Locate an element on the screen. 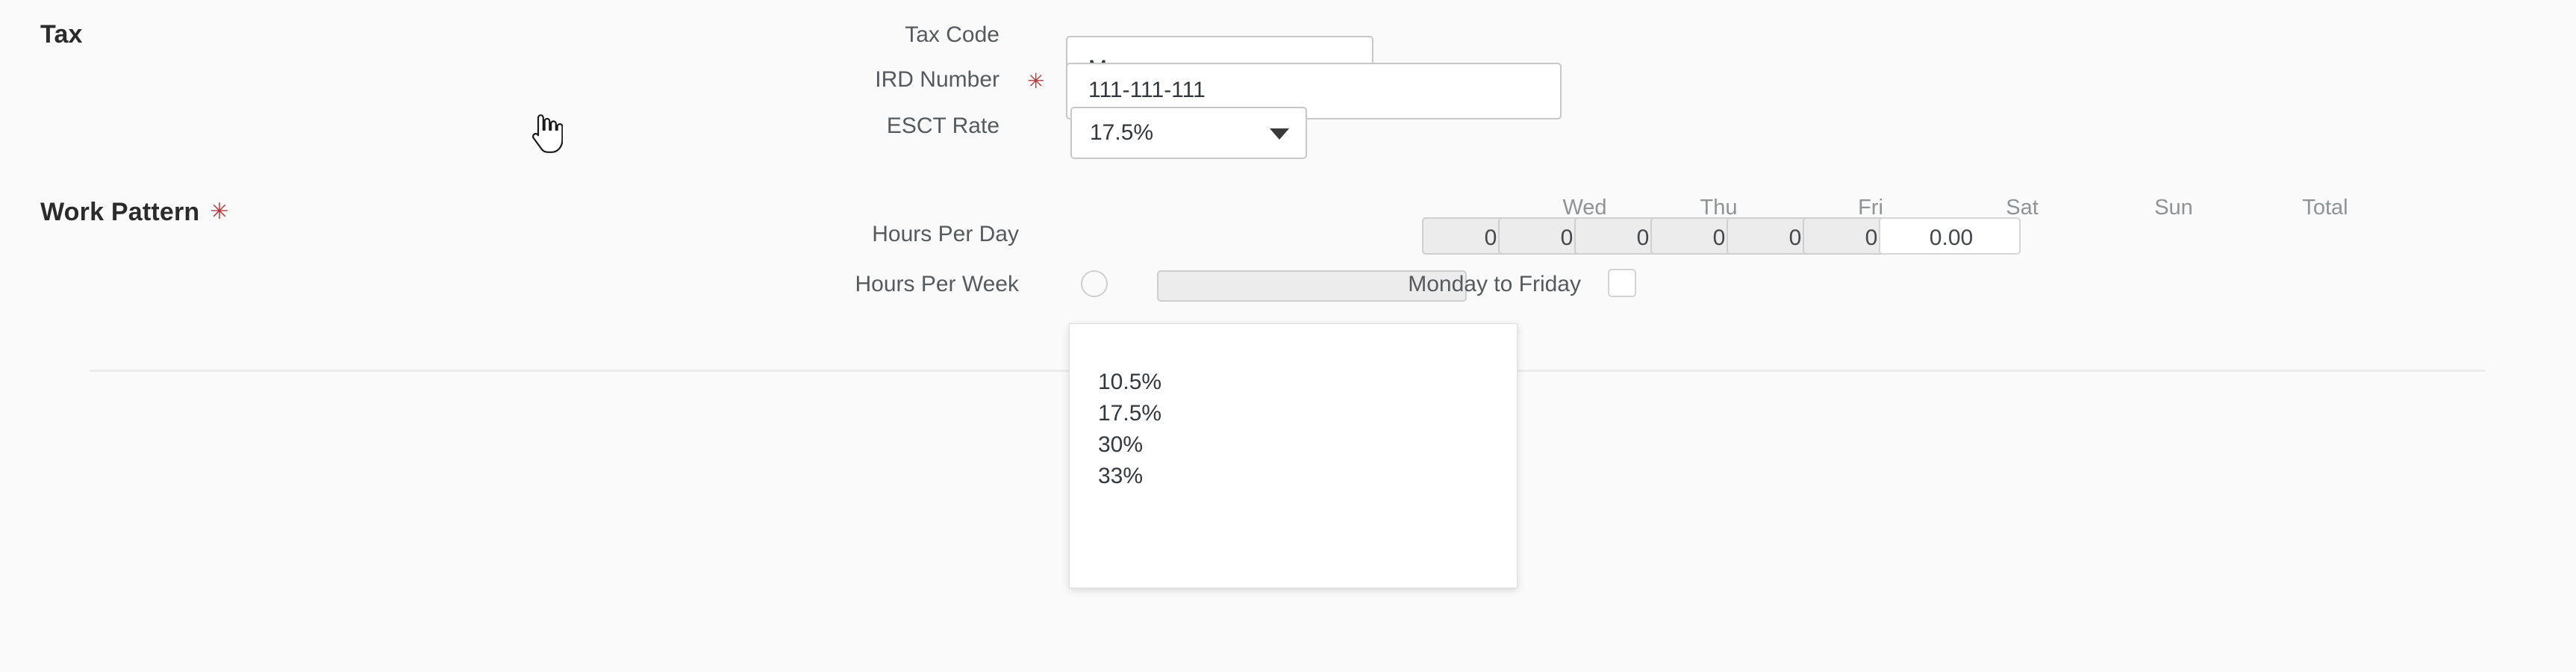  pointing-hand-cursor is located at coordinates (547, 133).